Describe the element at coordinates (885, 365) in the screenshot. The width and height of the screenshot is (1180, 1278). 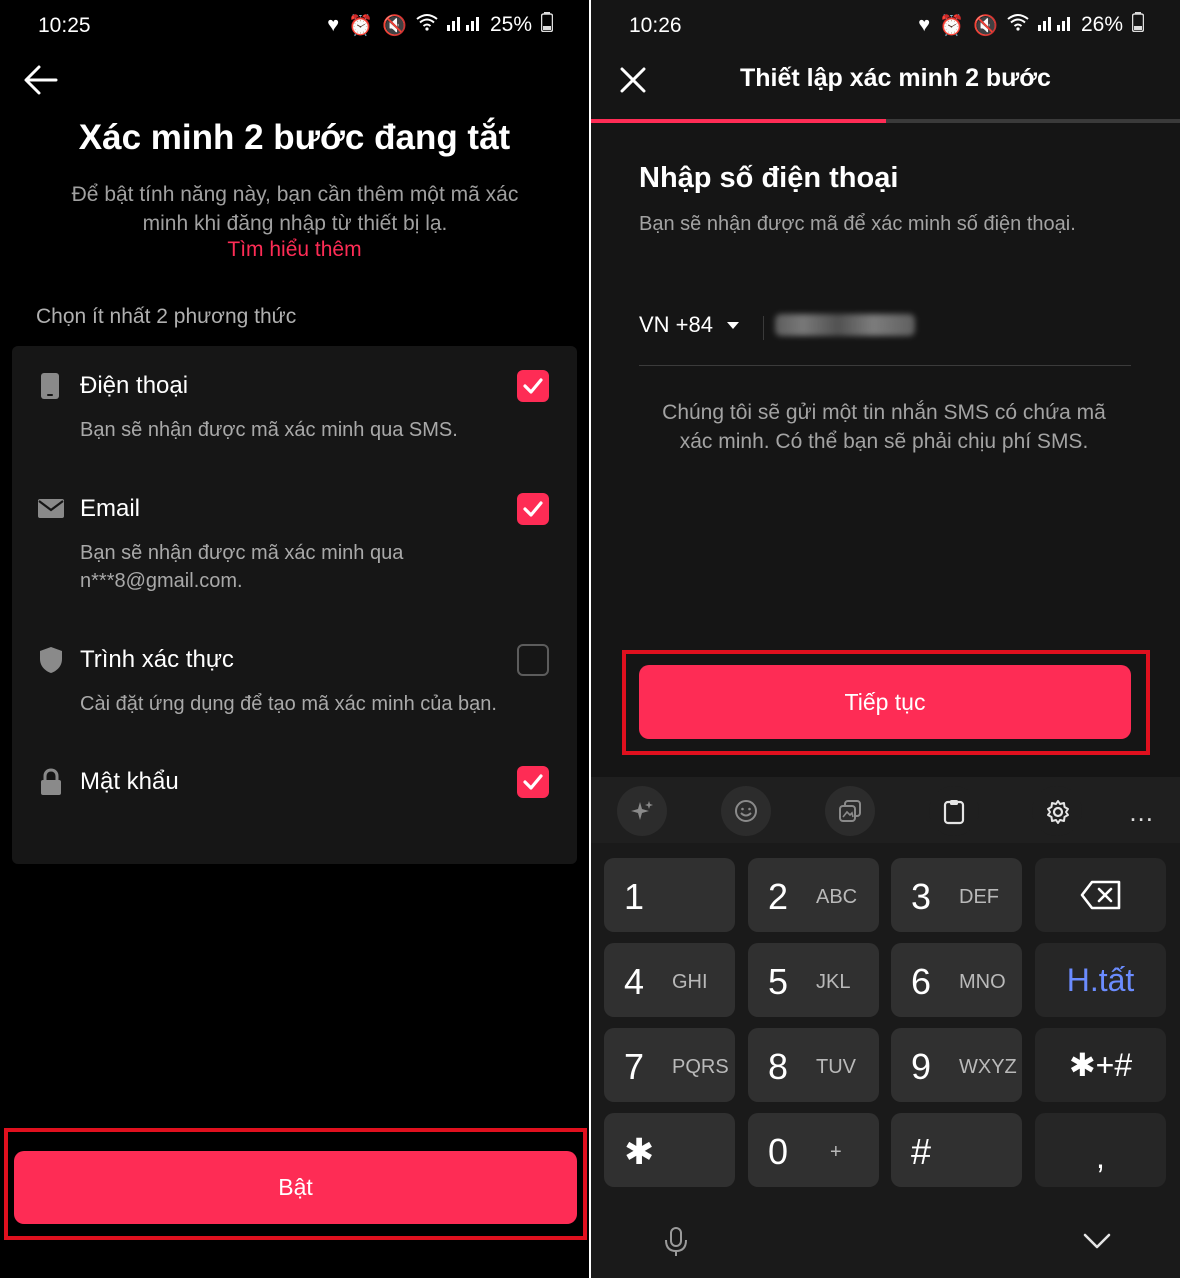
I see `input-underline` at that location.